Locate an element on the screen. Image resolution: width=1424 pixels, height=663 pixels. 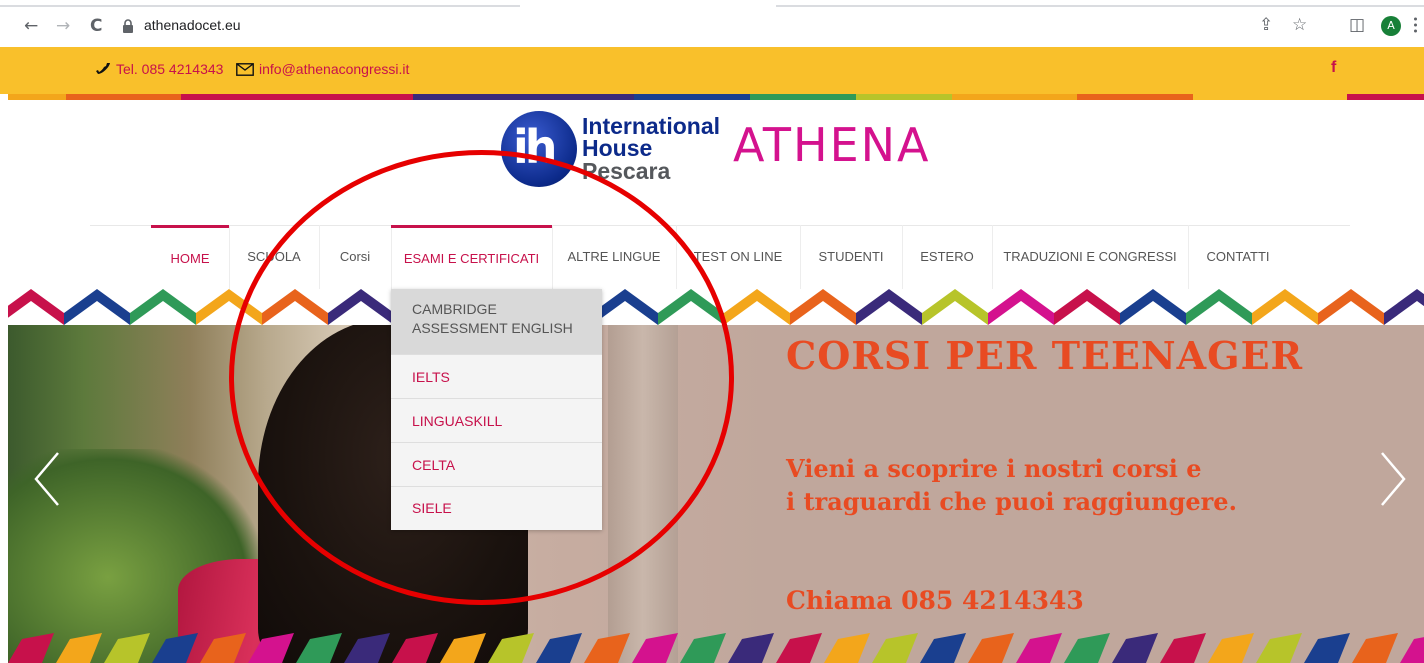
menu-kebab-icon is located at coordinates (1415, 25).